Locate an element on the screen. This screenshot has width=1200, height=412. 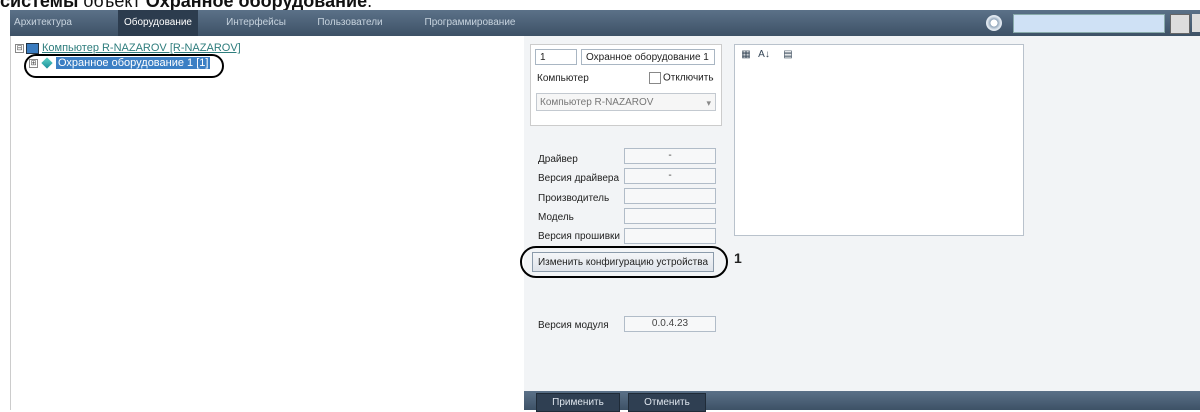
tab-architecture: Архитектура is located at coordinates (43, 23).